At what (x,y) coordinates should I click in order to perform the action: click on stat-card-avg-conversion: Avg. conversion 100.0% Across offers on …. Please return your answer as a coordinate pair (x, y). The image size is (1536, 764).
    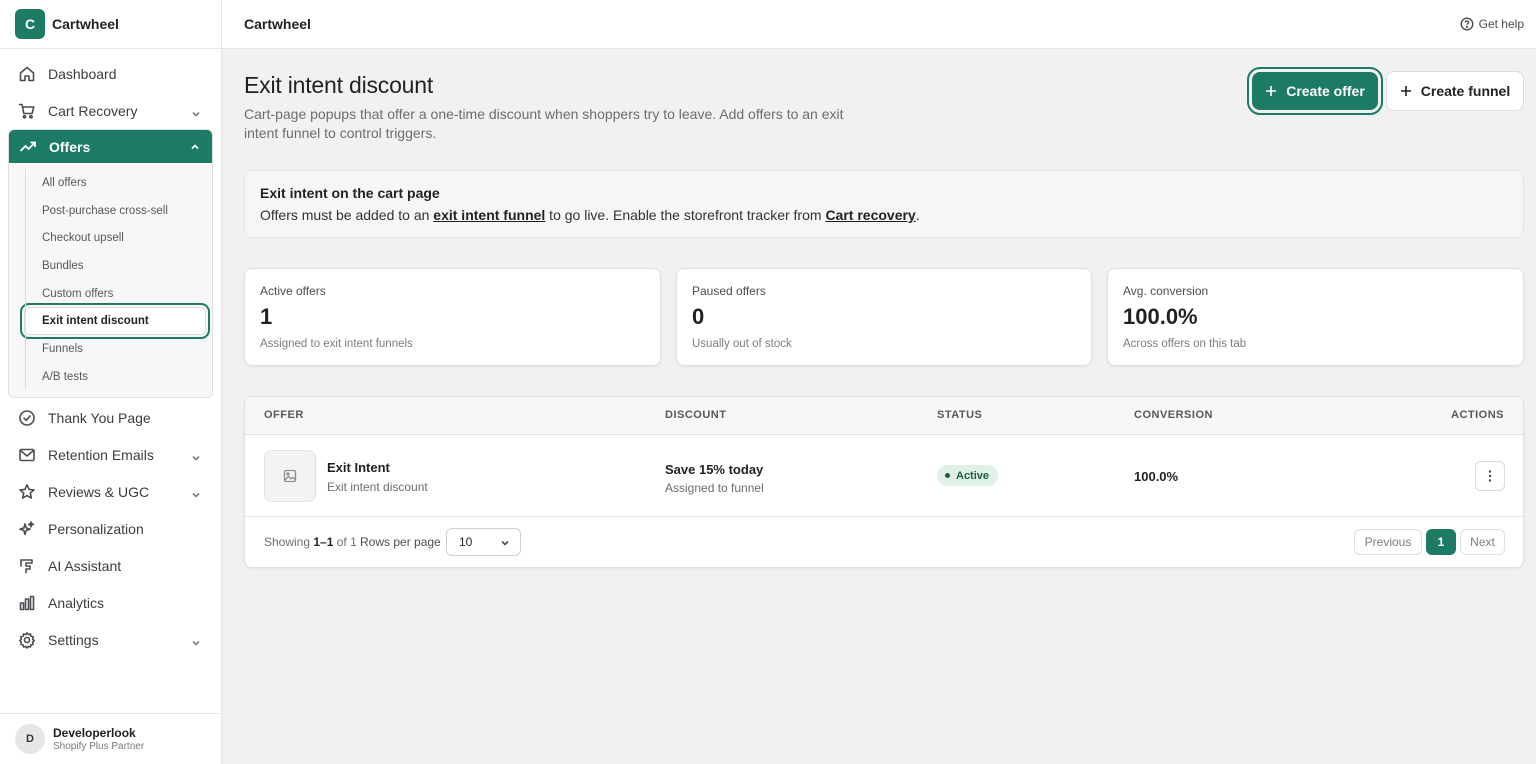
    Looking at the image, I should click on (1315, 317).